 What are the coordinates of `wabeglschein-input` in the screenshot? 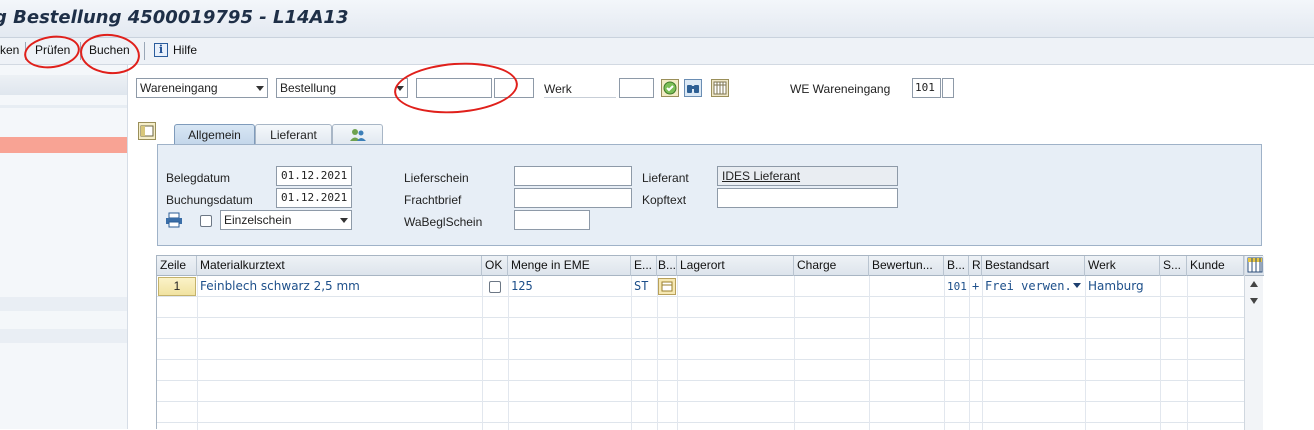 It's located at (552, 220).